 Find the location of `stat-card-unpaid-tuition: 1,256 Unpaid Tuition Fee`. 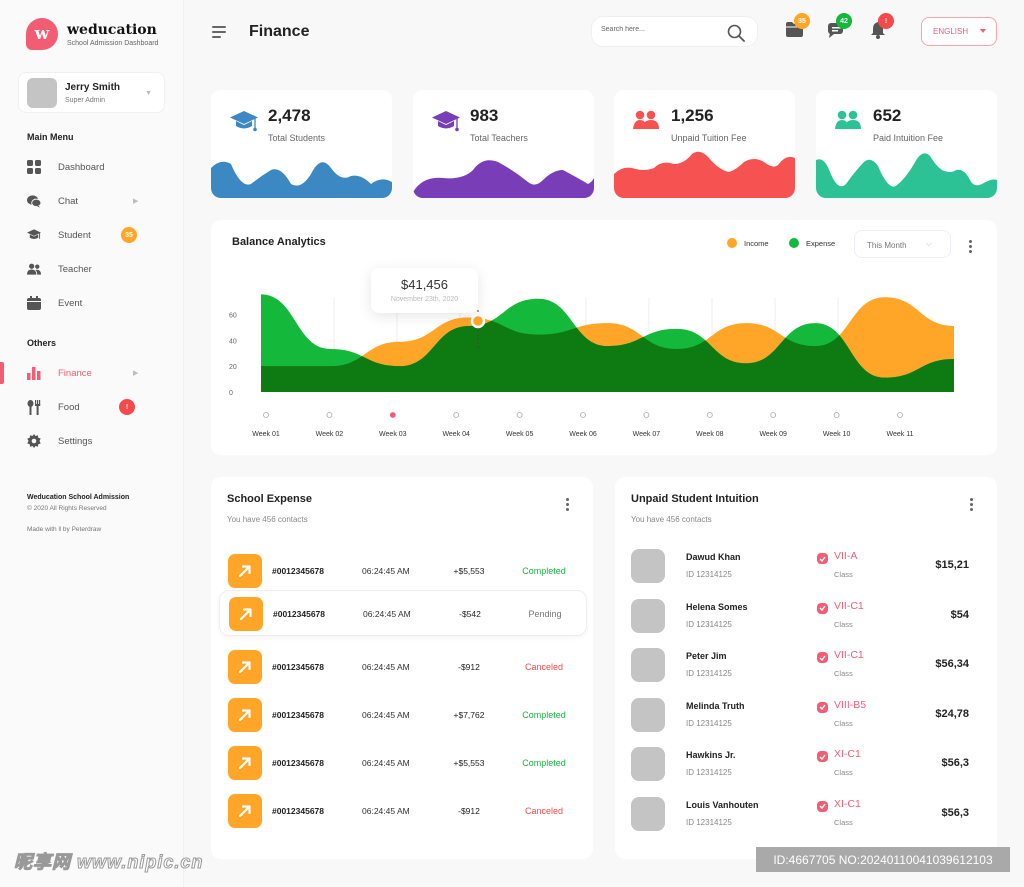

stat-card-unpaid-tuition: 1,256 Unpaid Tuition Fee is located at coordinates (704, 144).